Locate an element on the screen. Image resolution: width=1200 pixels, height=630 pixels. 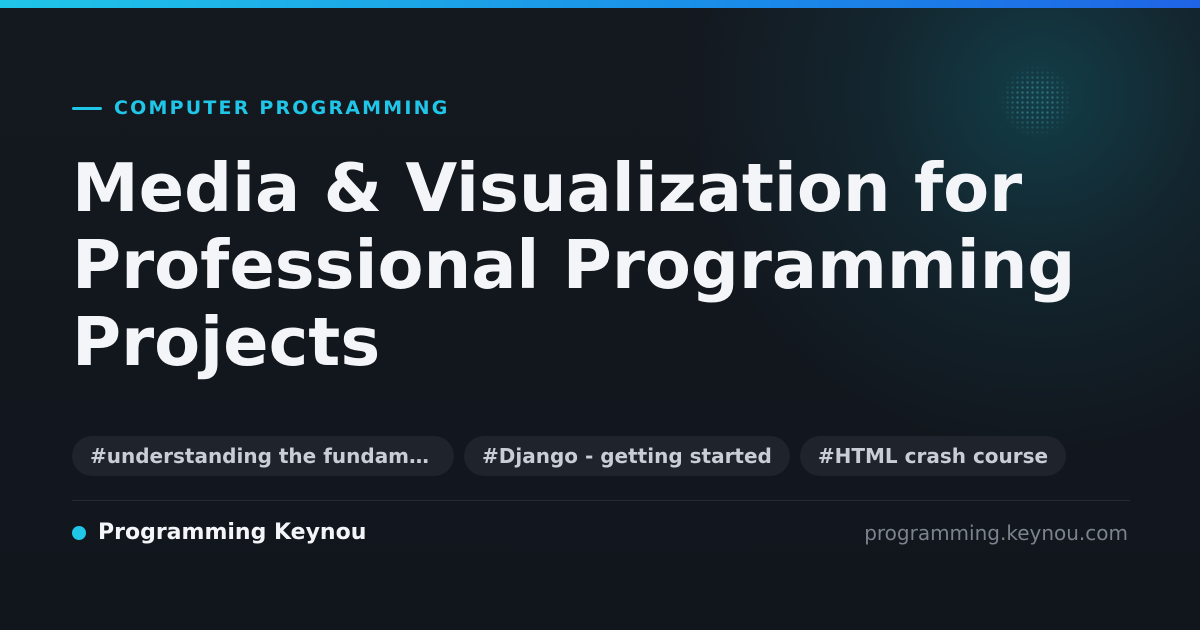
category-label: COMPUTER PROGRAMMING is located at coordinates (261, 108).